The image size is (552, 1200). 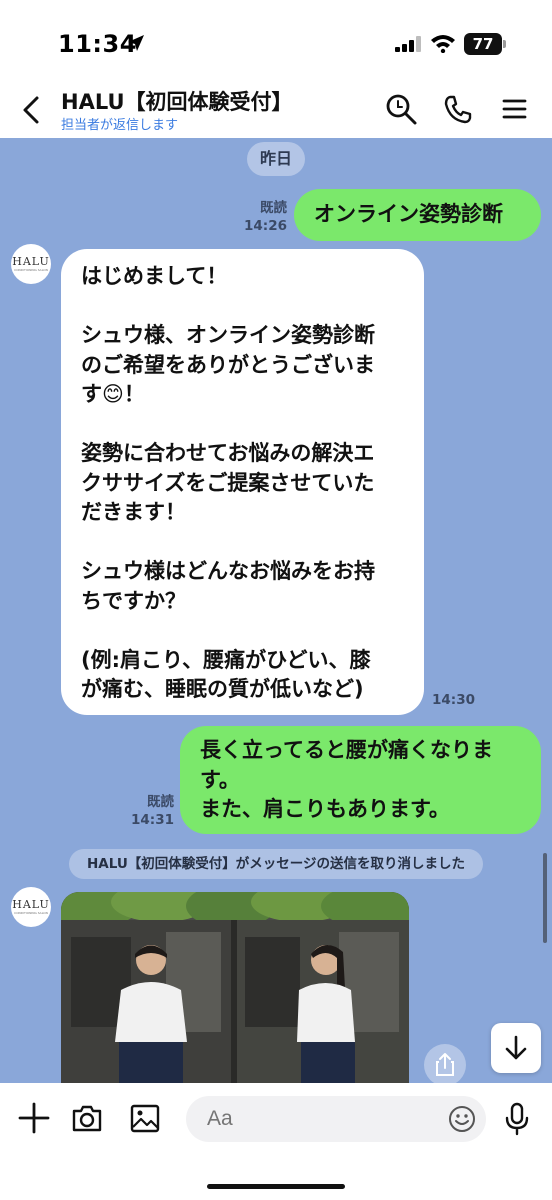 What do you see at coordinates (483, 44) in the screenshot?
I see `battery-indicator: 77` at bounding box center [483, 44].